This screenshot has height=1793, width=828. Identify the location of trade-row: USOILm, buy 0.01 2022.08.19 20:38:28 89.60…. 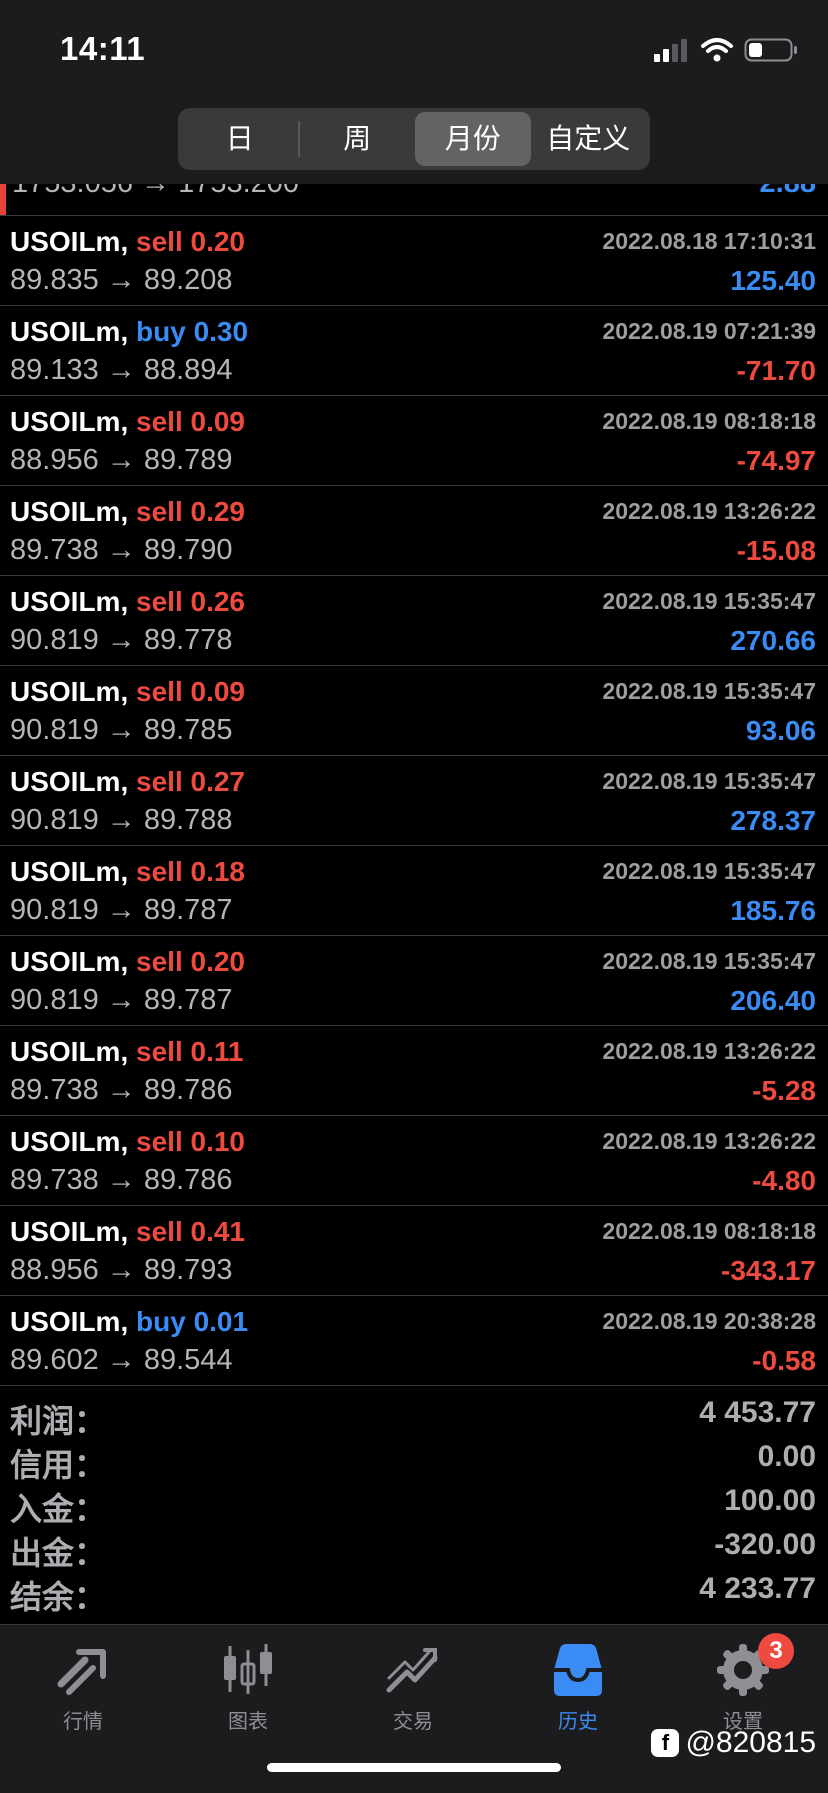
(414, 1341).